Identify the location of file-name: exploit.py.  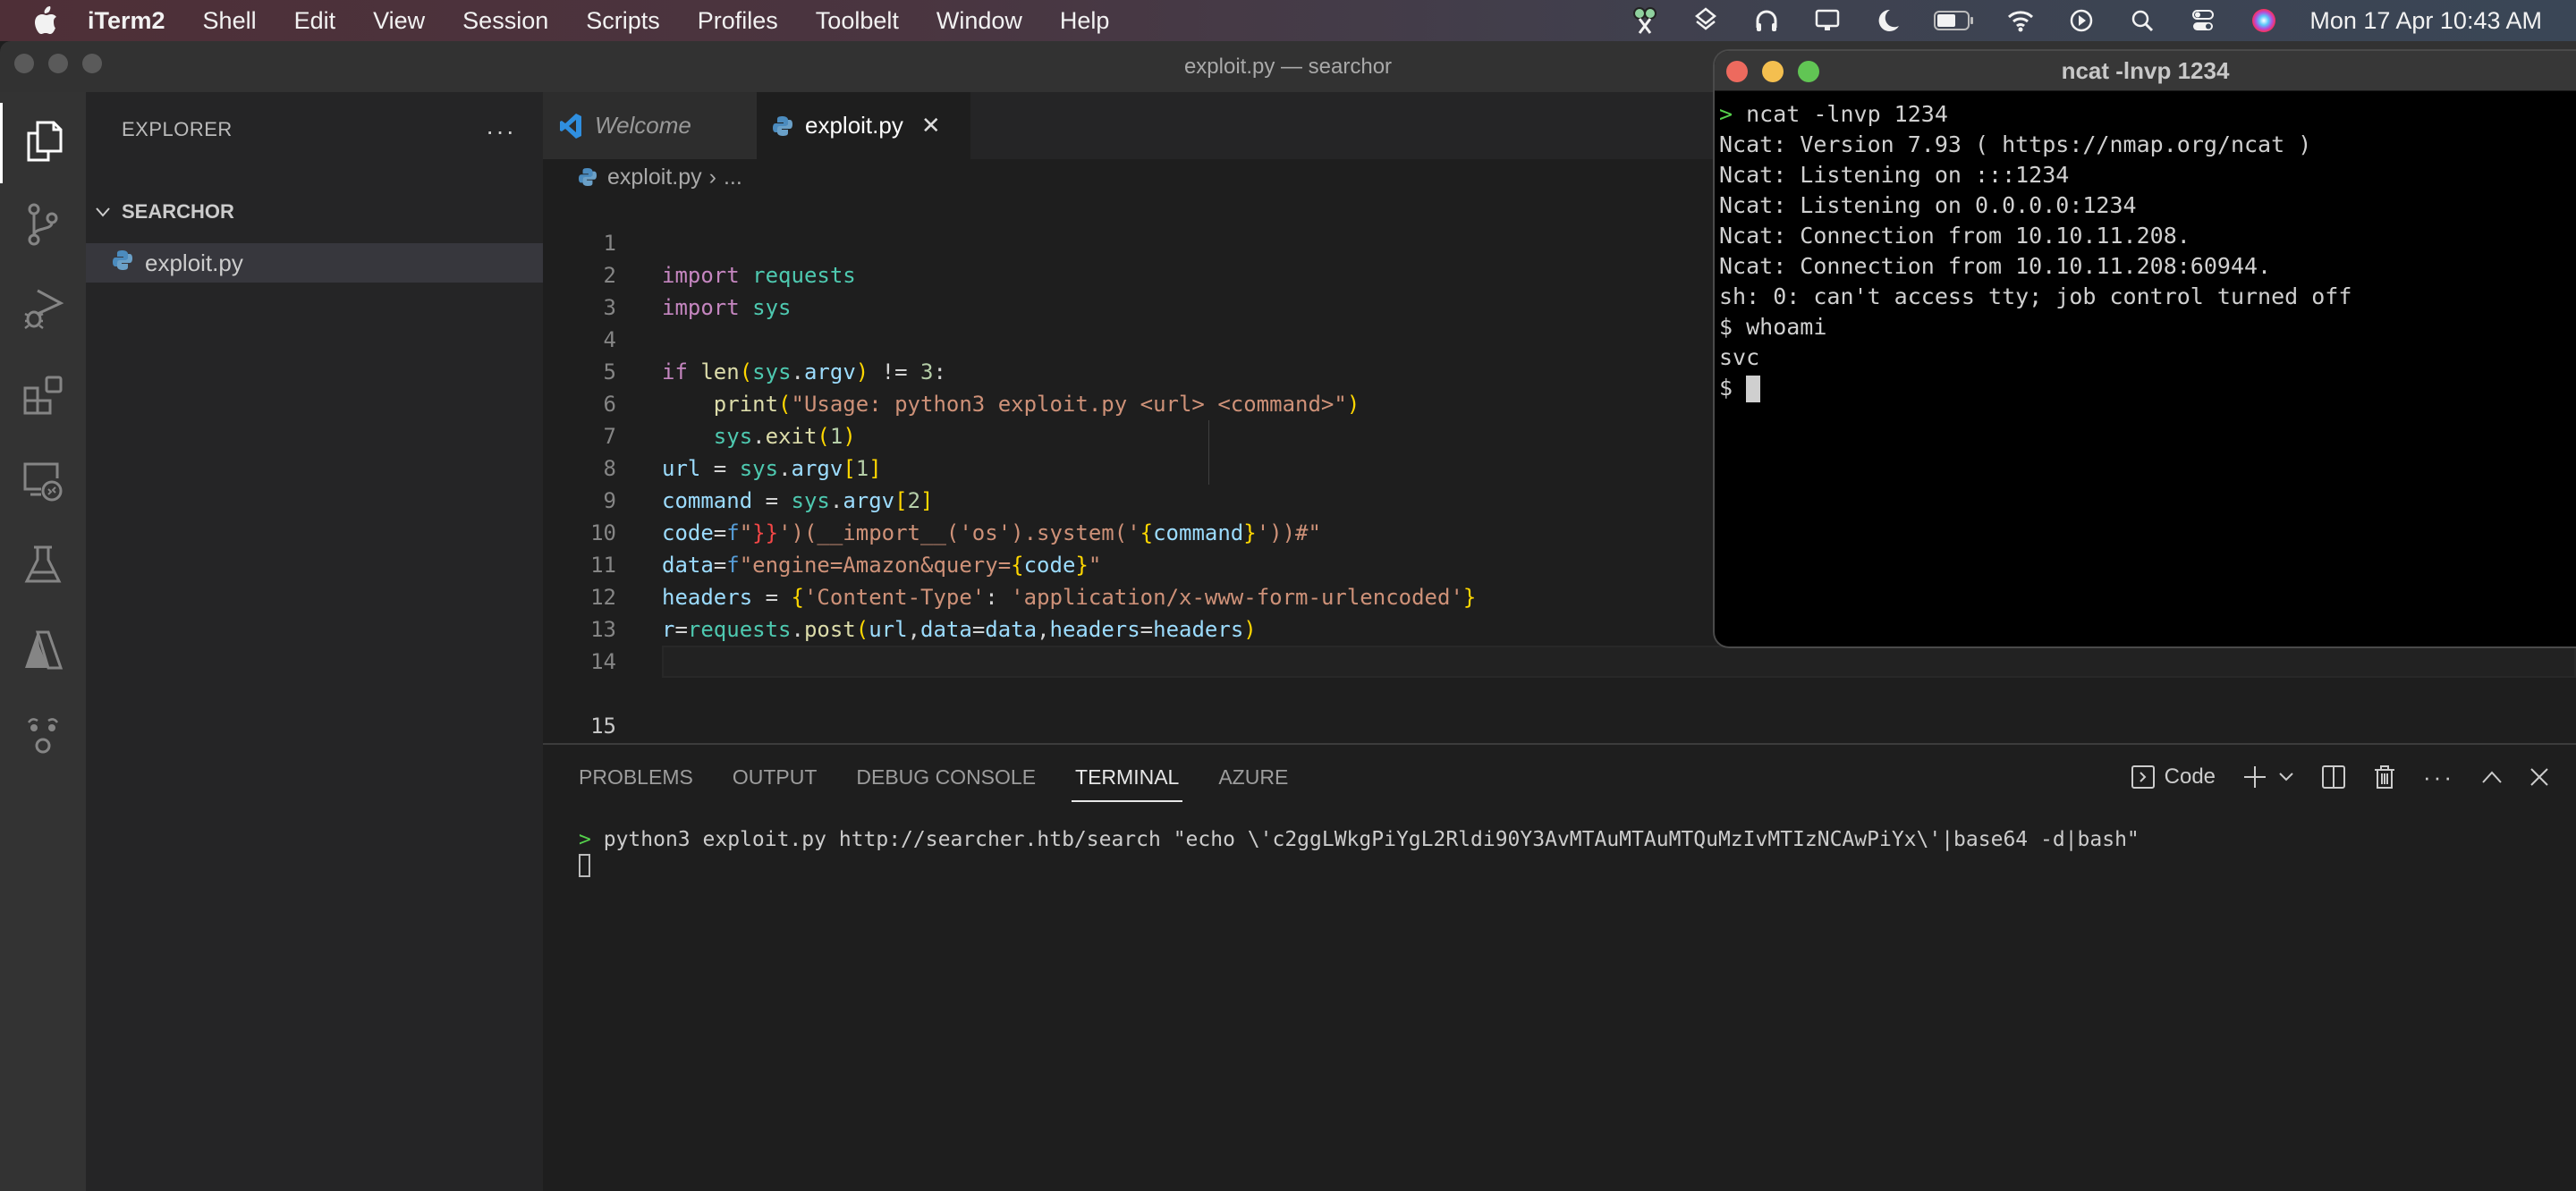
(194, 262).